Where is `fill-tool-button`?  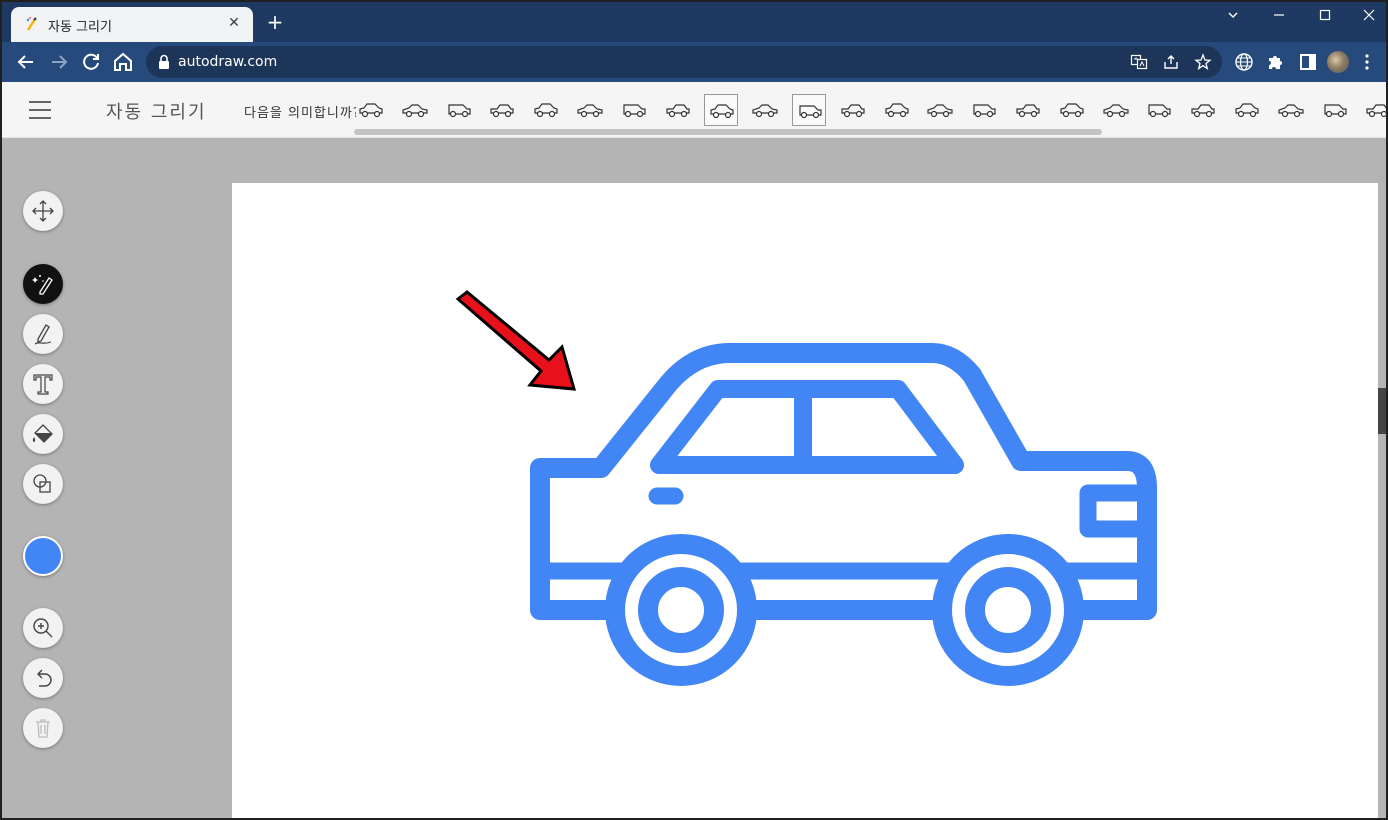 fill-tool-button is located at coordinates (43, 434).